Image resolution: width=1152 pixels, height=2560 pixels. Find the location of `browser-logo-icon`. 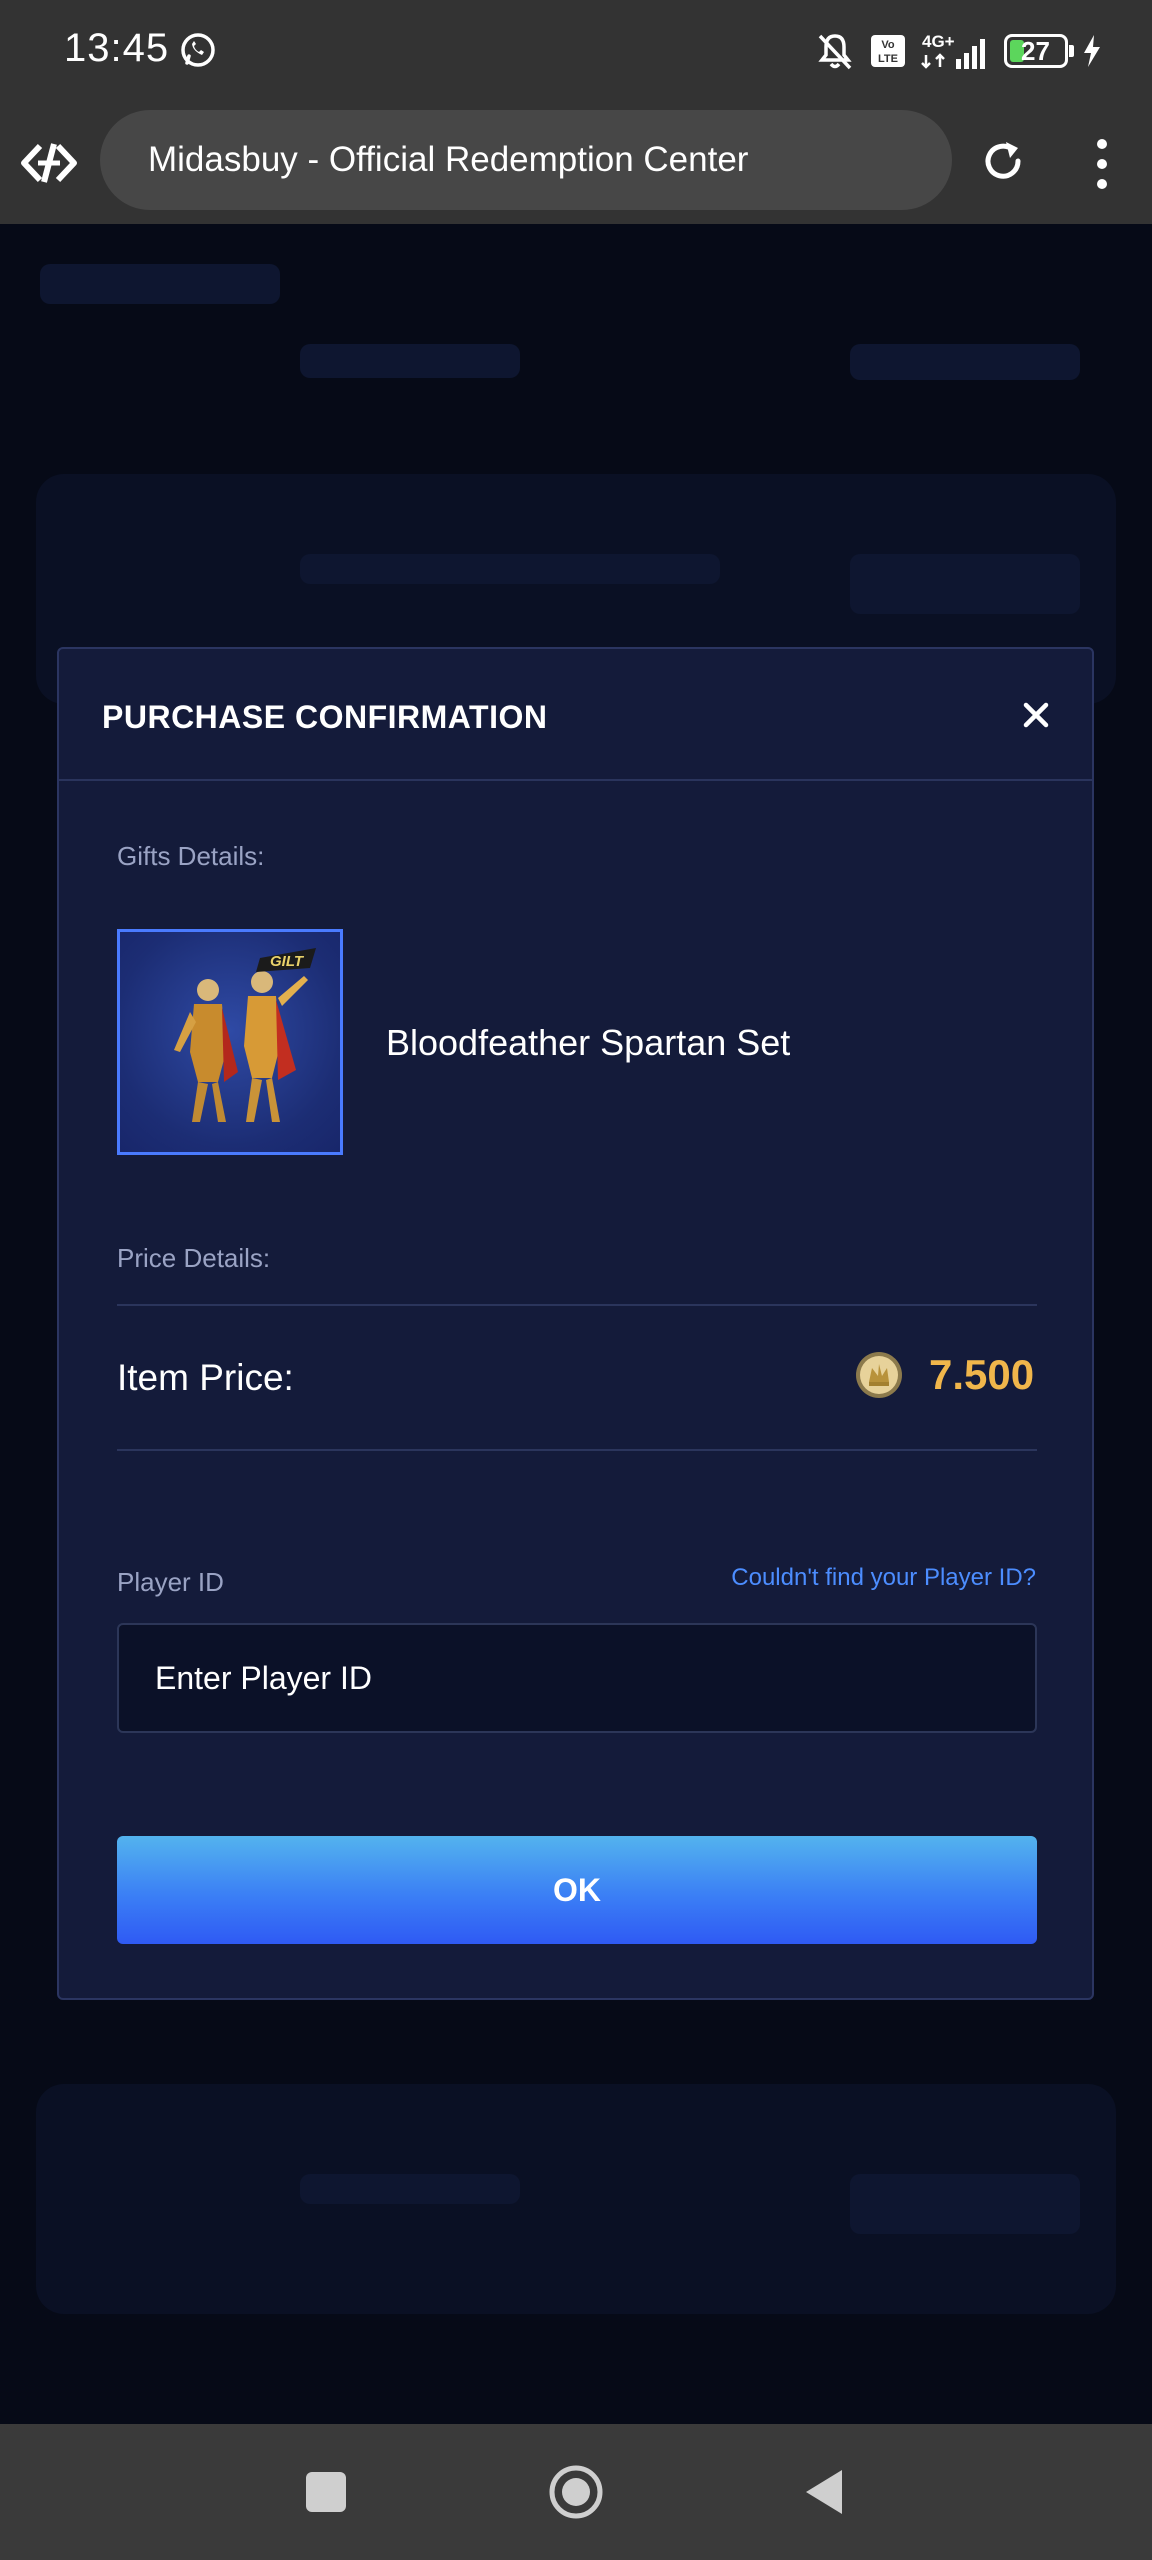

browser-logo-icon is located at coordinates (49, 163).